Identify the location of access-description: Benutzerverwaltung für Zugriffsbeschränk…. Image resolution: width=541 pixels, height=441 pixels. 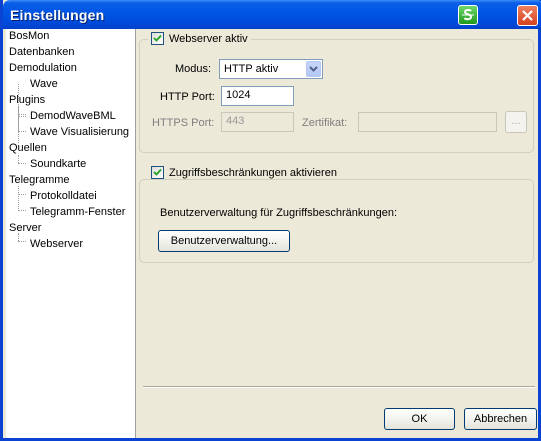
(279, 213).